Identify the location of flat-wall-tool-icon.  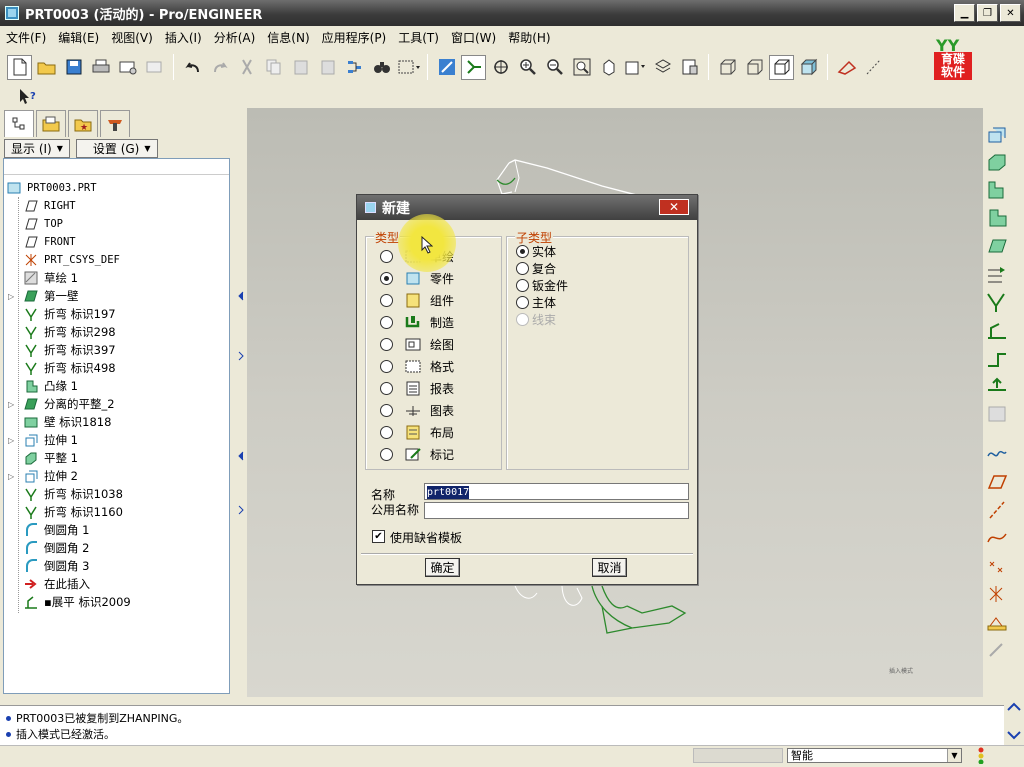
(1002, 247).